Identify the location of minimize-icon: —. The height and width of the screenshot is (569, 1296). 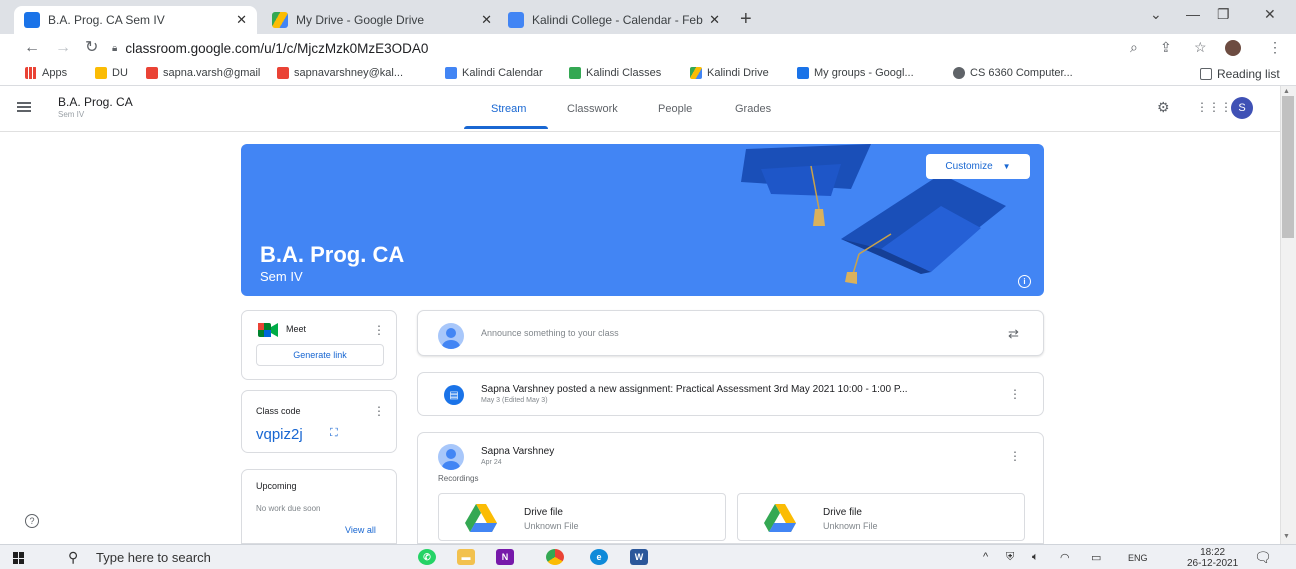
(1193, 14).